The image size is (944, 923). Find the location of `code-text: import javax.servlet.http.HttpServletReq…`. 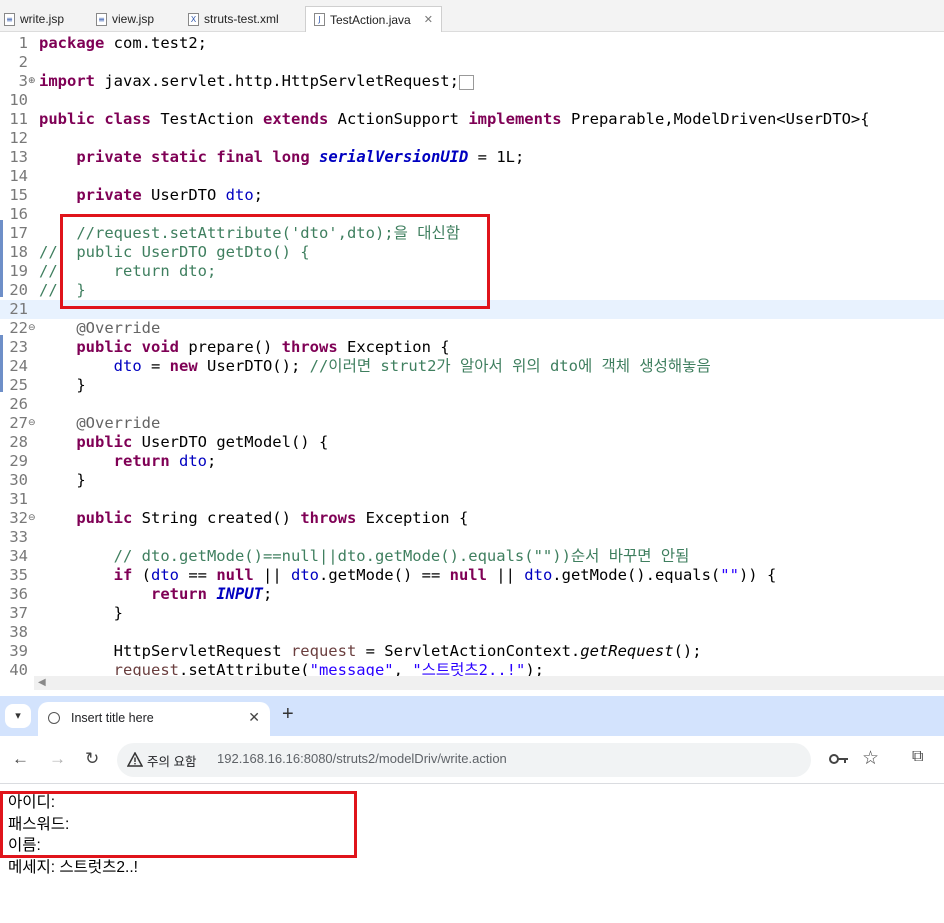

code-text: import javax.servlet.http.HttpServletReq… is located at coordinates (257, 82).